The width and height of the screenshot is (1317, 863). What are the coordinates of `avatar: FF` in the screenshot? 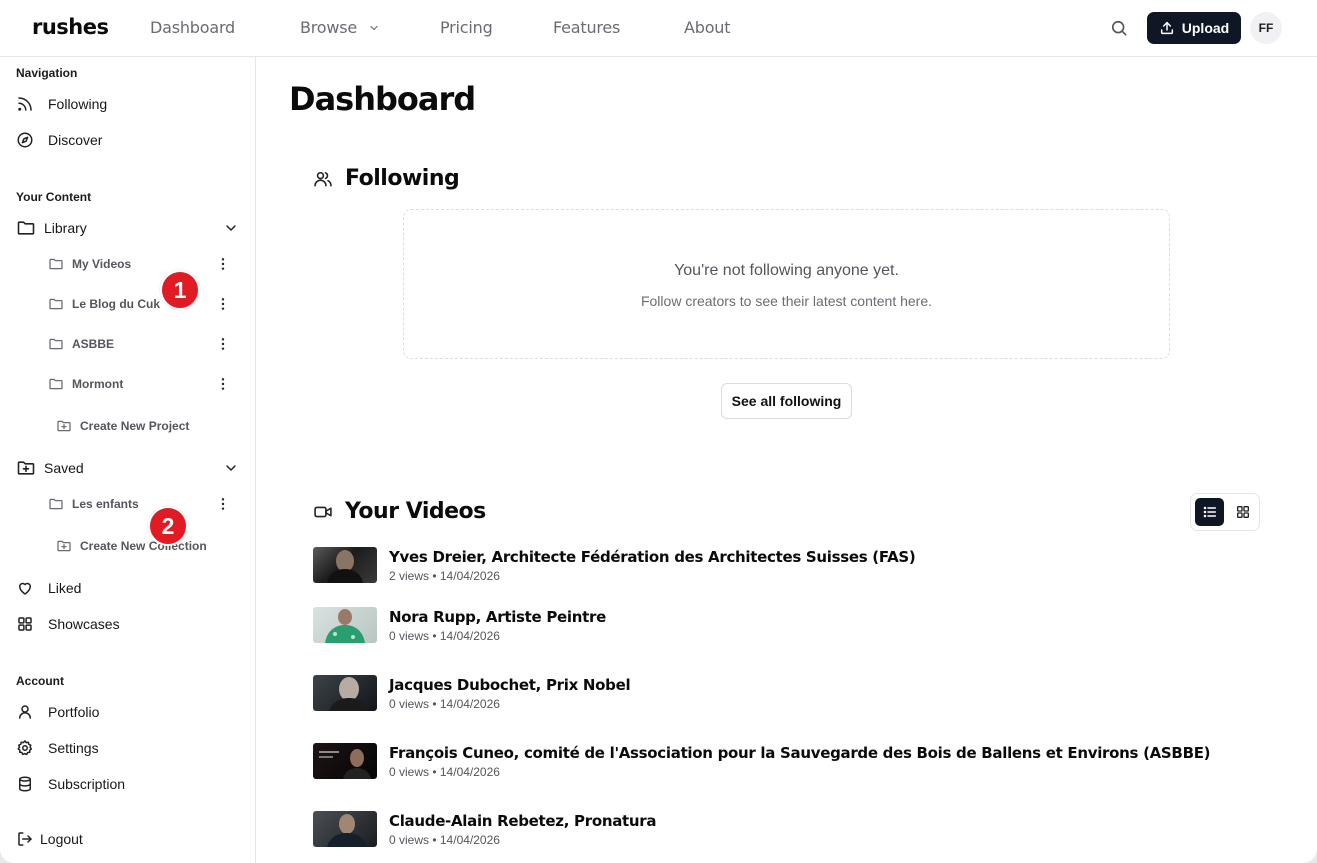 It's located at (1266, 28).